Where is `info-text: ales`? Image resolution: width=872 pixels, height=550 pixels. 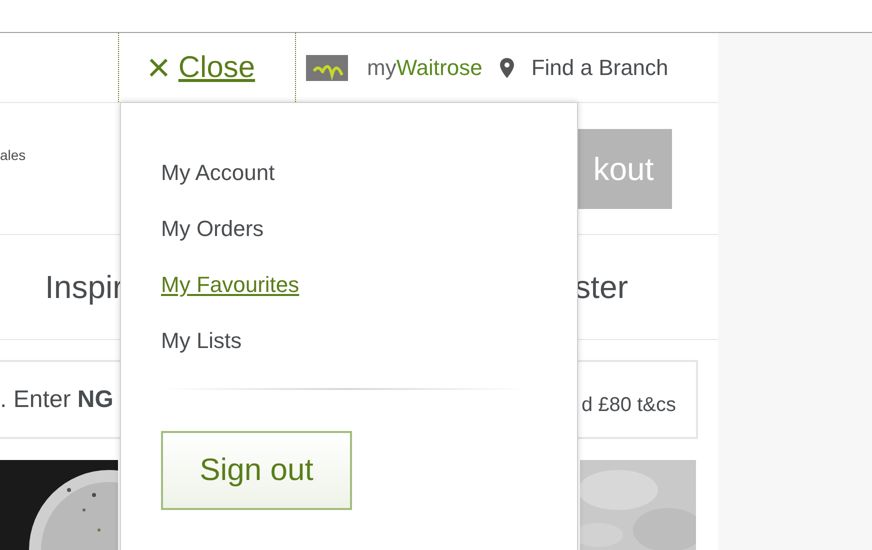 info-text: ales is located at coordinates (13, 155).